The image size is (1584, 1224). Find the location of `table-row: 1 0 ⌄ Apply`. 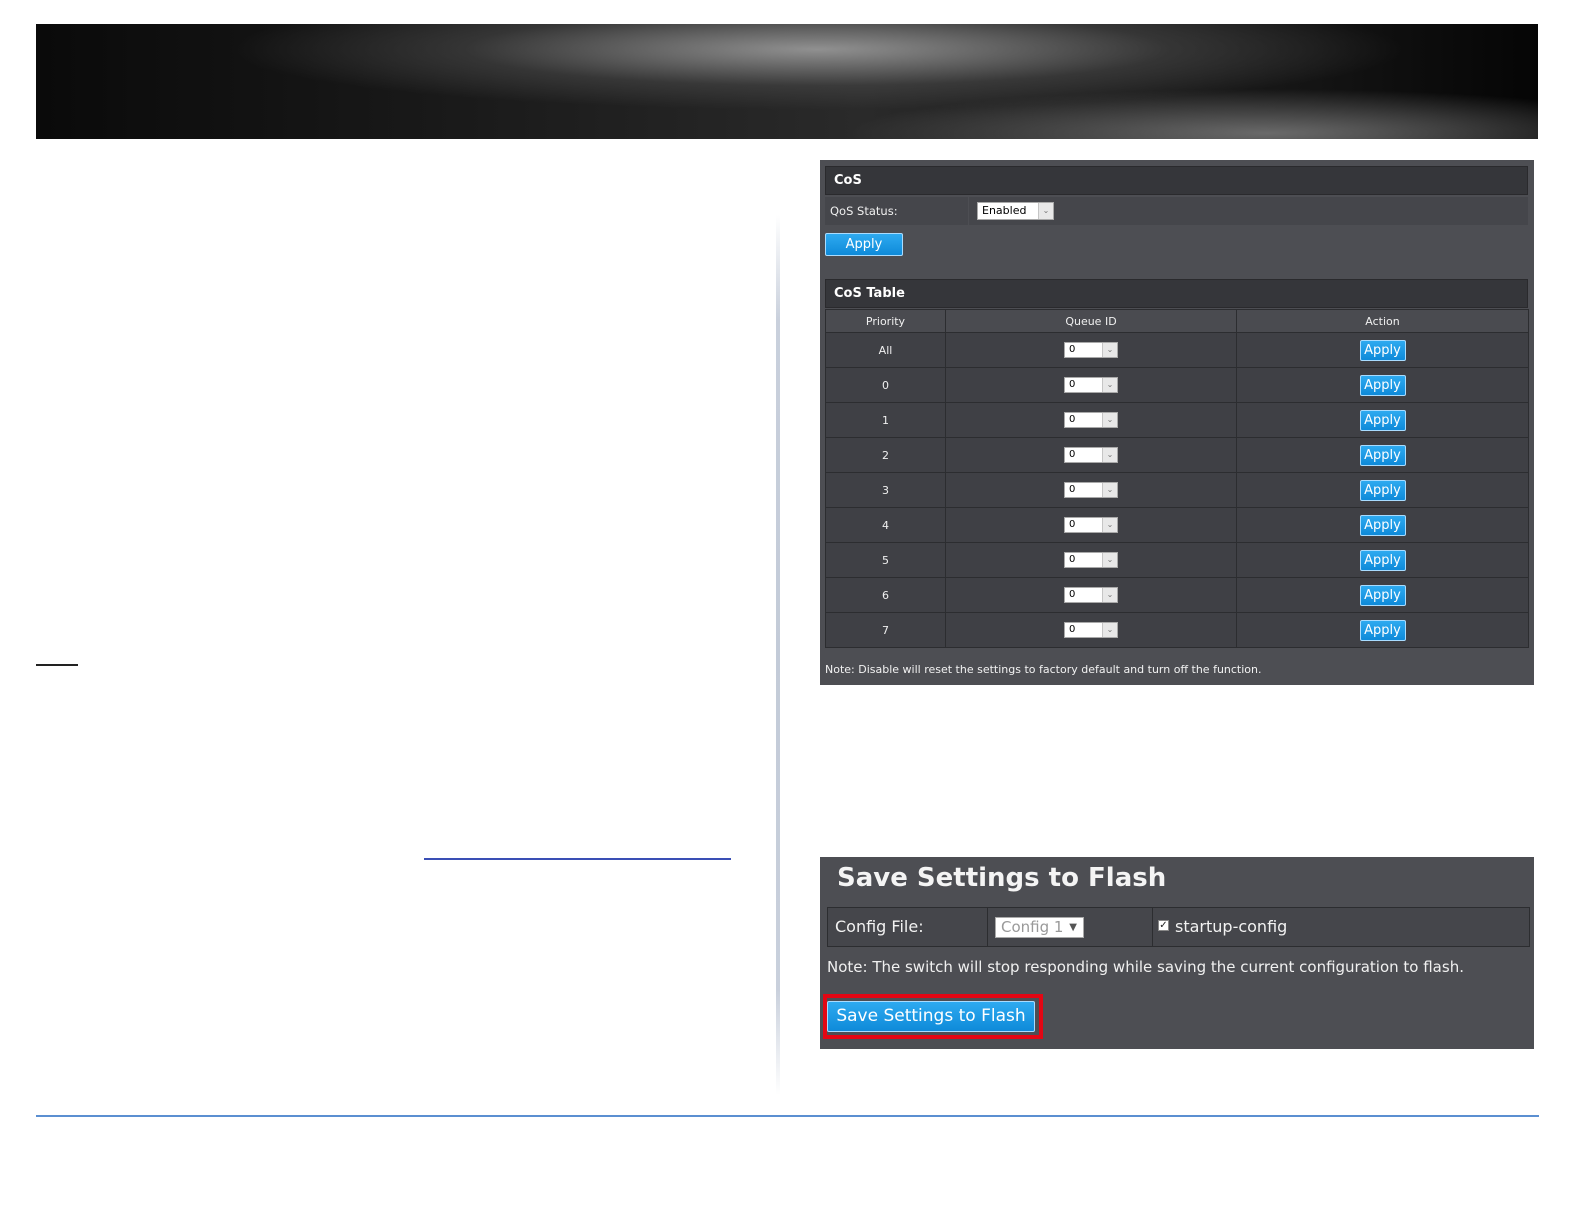

table-row: 1 0 ⌄ Apply is located at coordinates (1177, 420).